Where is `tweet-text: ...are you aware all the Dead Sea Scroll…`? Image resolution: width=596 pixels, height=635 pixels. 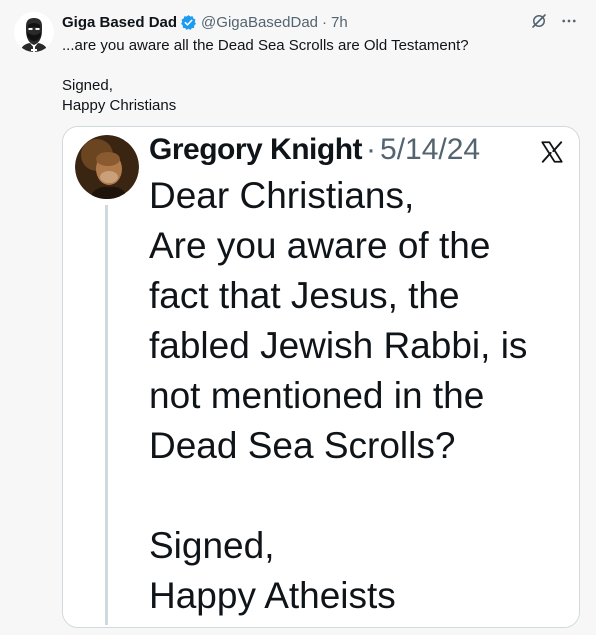 tweet-text: ...are you aware all the Dead Sea Scroll… is located at coordinates (322, 76).